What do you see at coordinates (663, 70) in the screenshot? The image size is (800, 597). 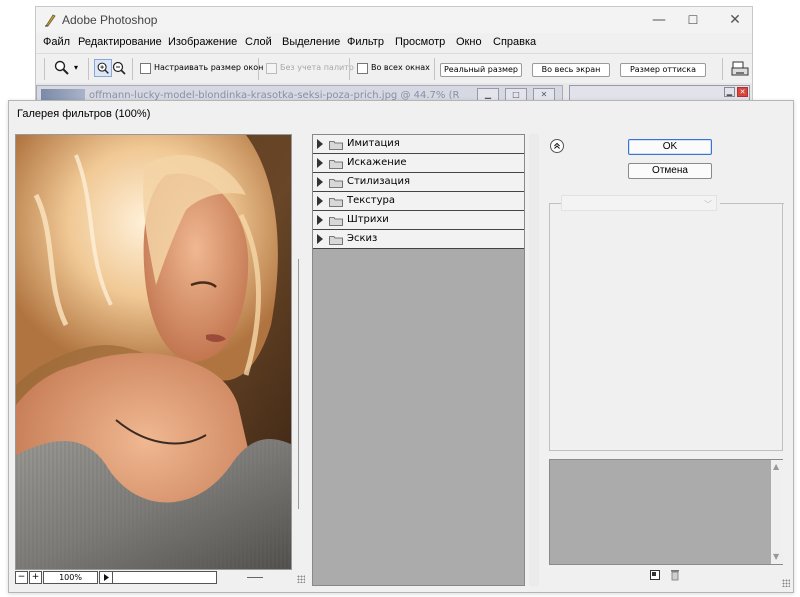 I see `print-size-button: Размер оттиска` at bounding box center [663, 70].